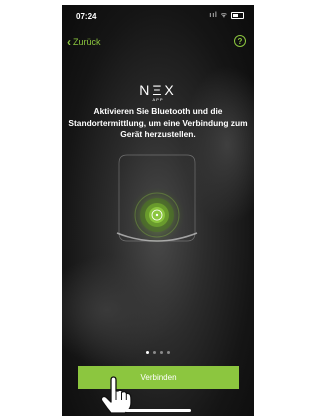 This screenshot has height=416, width=320. What do you see at coordinates (86, 16) in the screenshot?
I see `status-time: 07:24` at bounding box center [86, 16].